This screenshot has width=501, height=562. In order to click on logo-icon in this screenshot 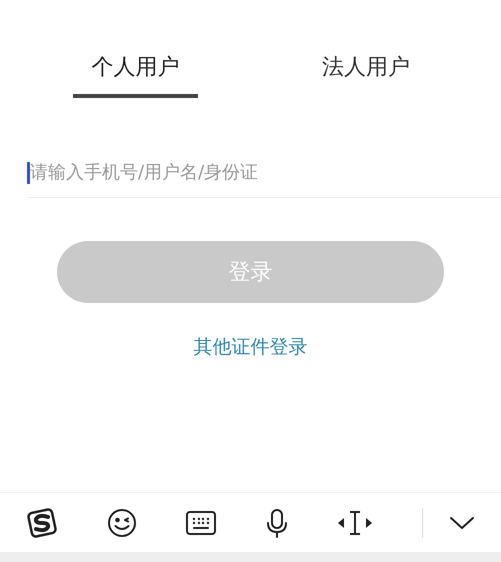, I will do `click(42, 523)`.